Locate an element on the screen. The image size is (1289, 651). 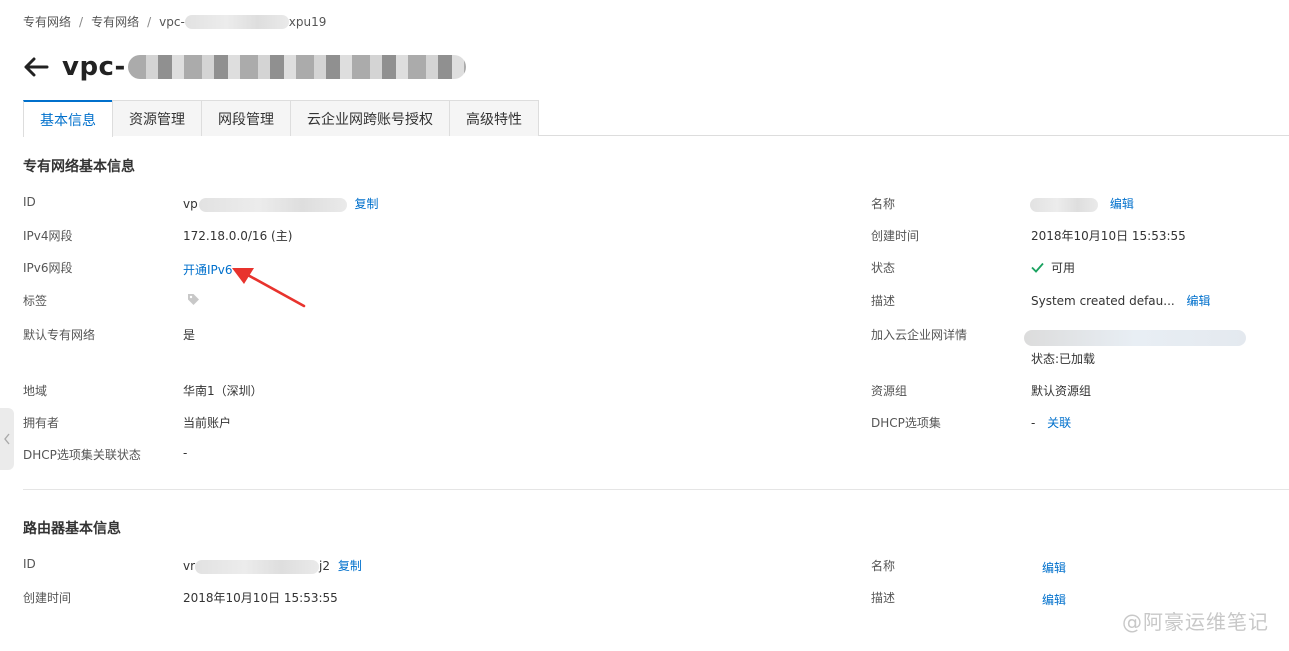
edit-router-description-button: 编辑 is located at coordinates (1054, 599).